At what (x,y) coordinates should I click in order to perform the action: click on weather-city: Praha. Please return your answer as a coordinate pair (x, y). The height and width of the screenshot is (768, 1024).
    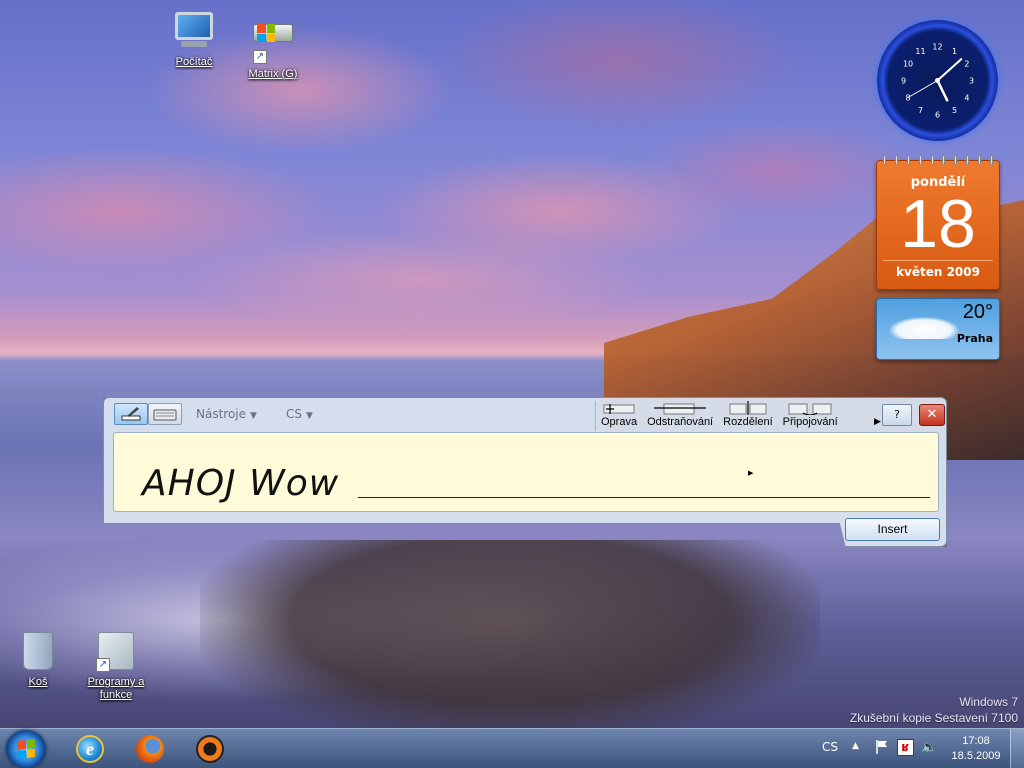
    Looking at the image, I should click on (974, 338).